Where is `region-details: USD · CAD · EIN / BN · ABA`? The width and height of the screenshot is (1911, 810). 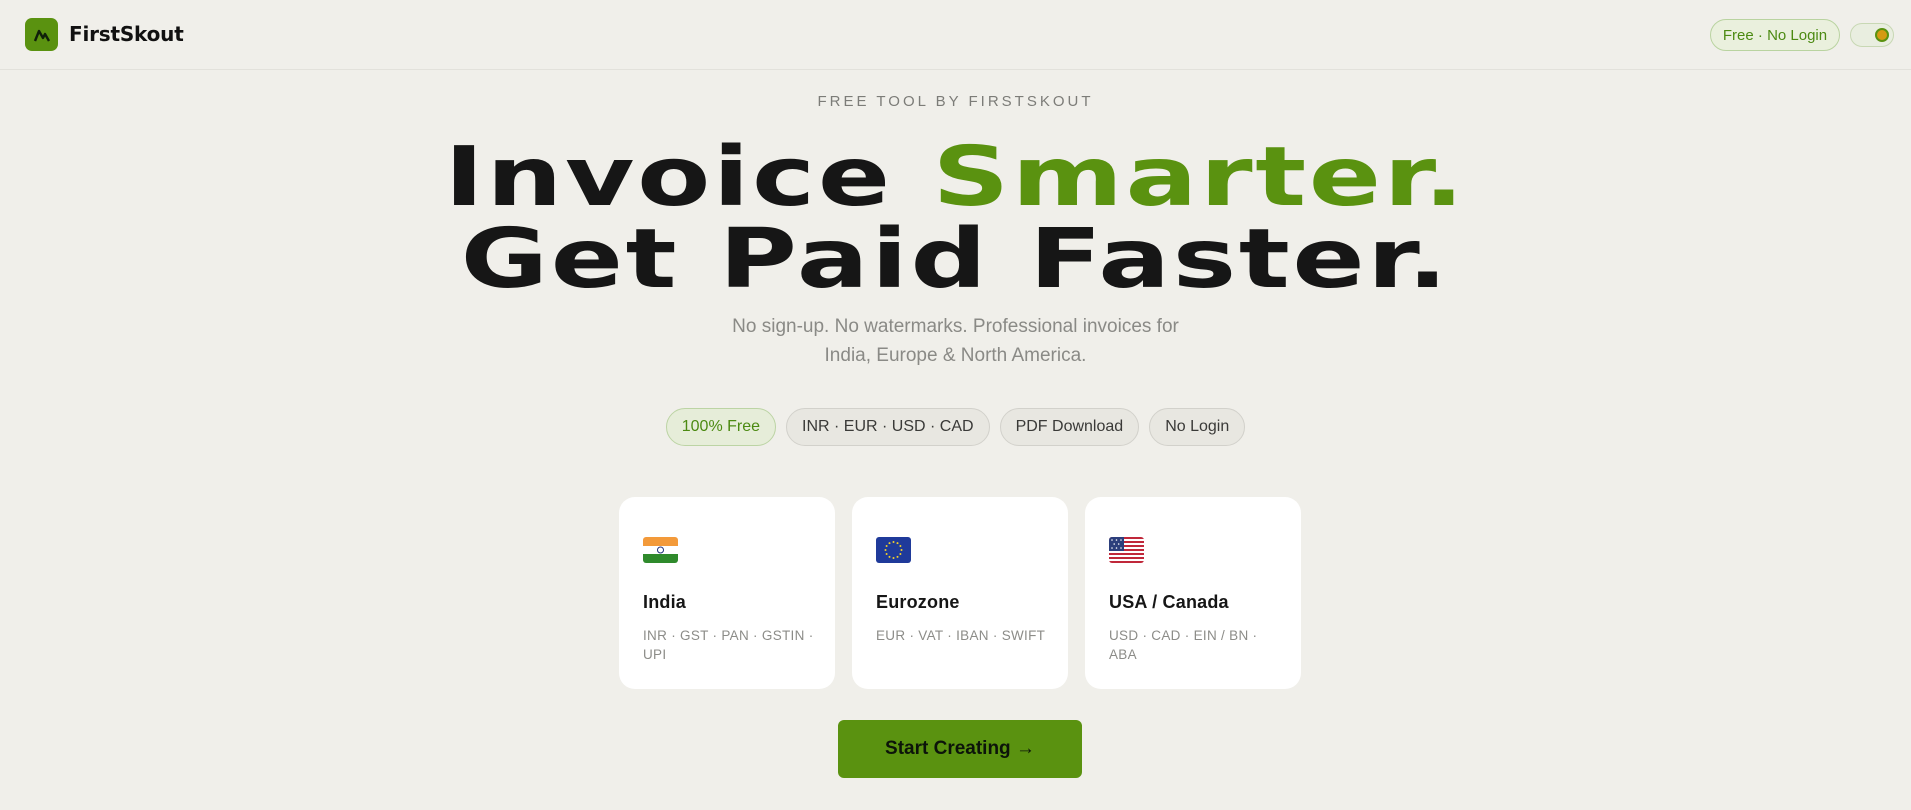 region-details: USD · CAD · EIN / BN · ABA is located at coordinates (1183, 645).